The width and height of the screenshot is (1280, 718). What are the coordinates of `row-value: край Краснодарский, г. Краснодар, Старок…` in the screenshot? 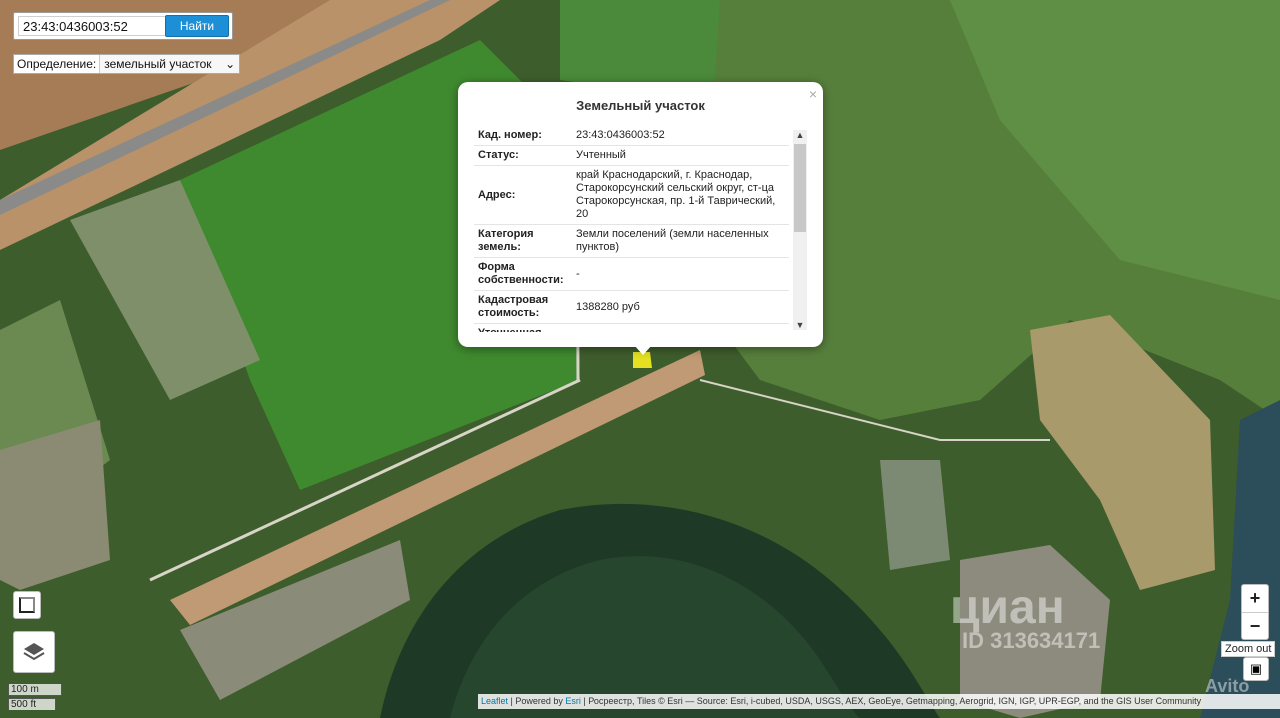 It's located at (680, 195).